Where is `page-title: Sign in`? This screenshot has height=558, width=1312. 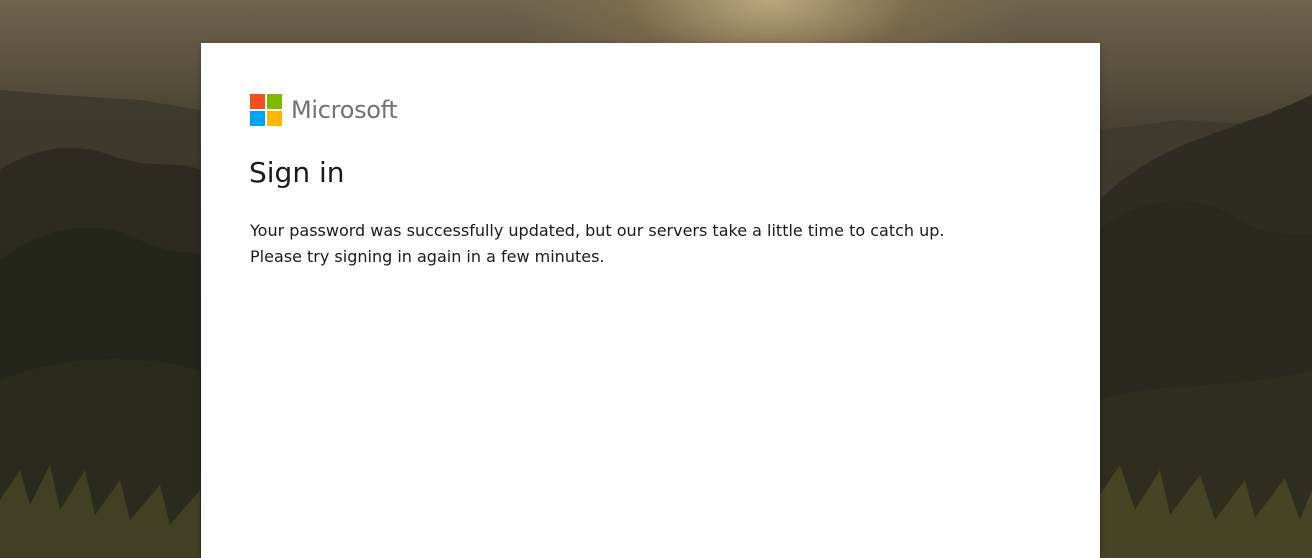 page-title: Sign in is located at coordinates (297, 172).